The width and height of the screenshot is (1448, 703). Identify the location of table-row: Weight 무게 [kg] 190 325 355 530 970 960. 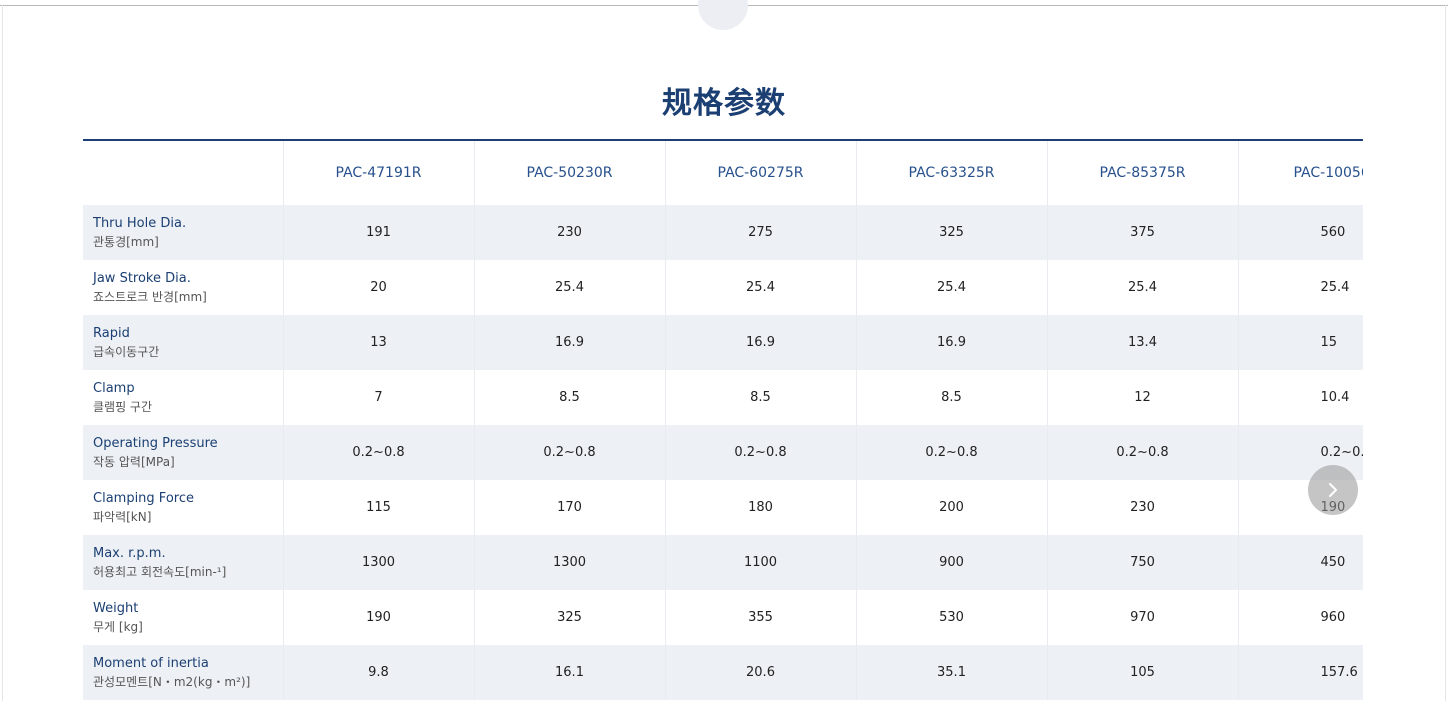
(723, 617).